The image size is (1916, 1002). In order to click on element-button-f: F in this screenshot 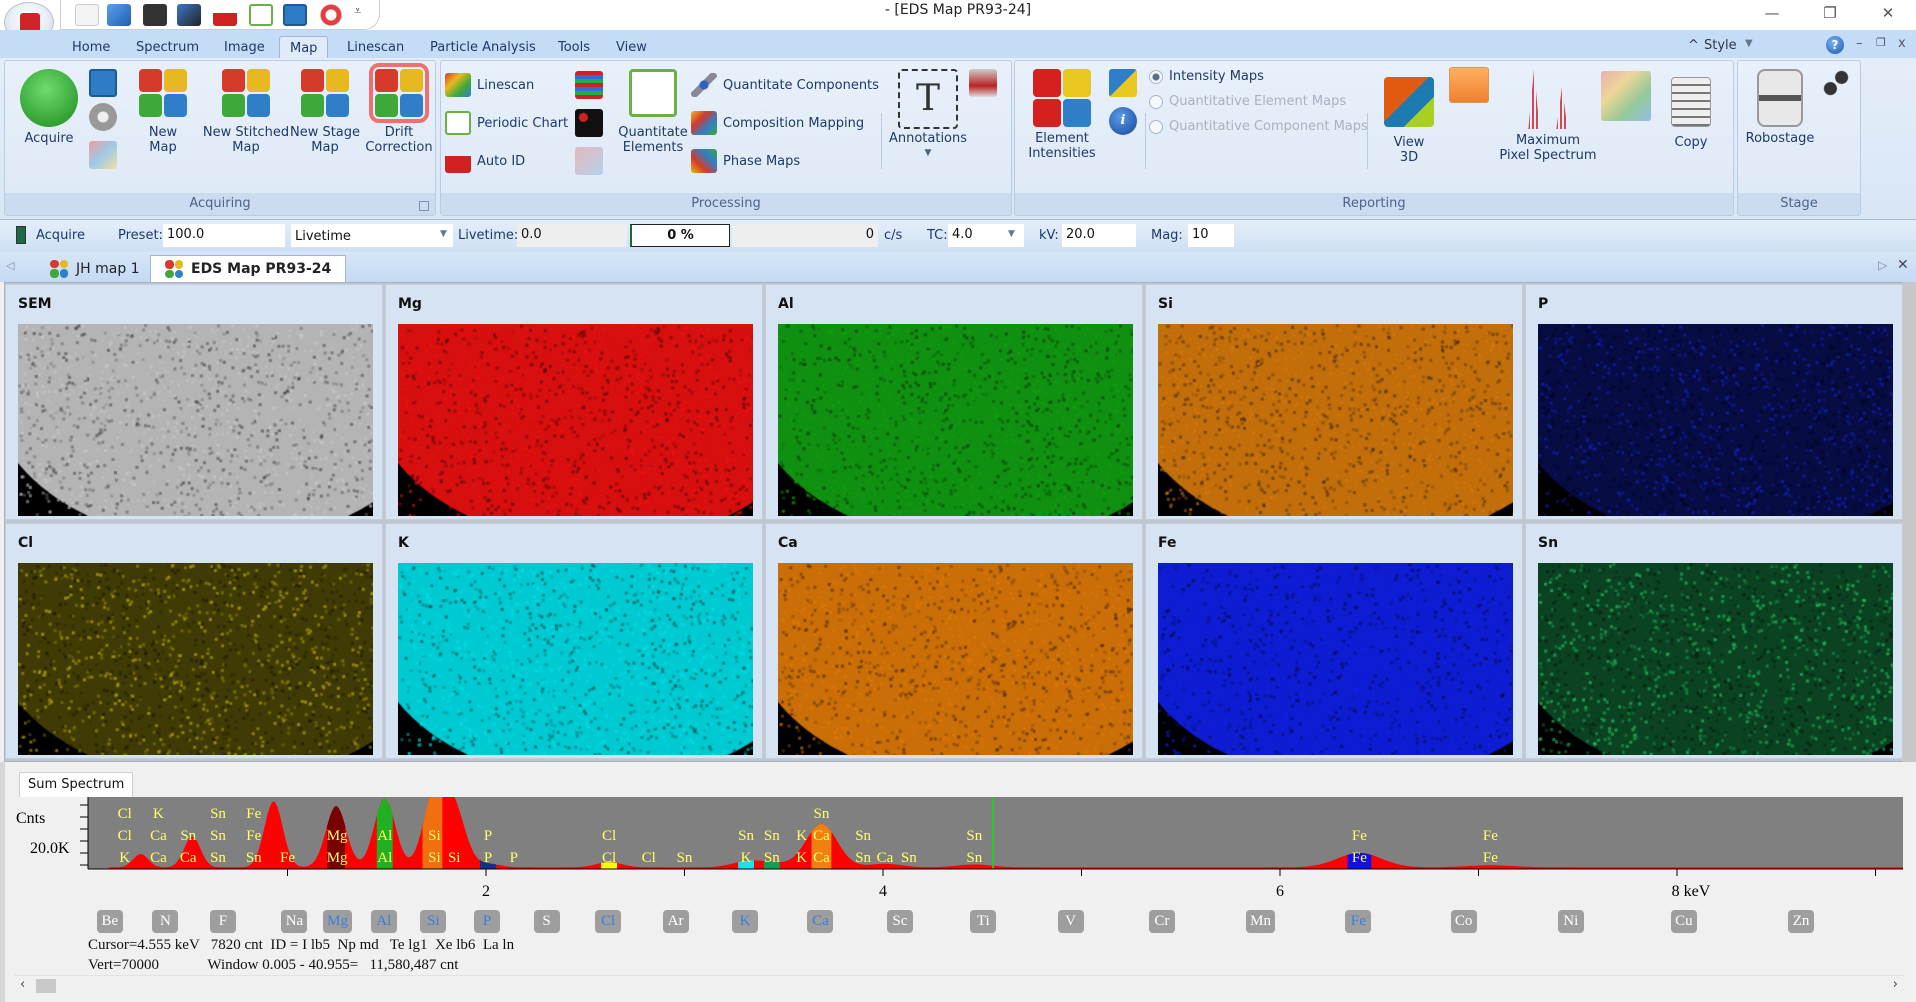, I will do `click(222, 921)`.